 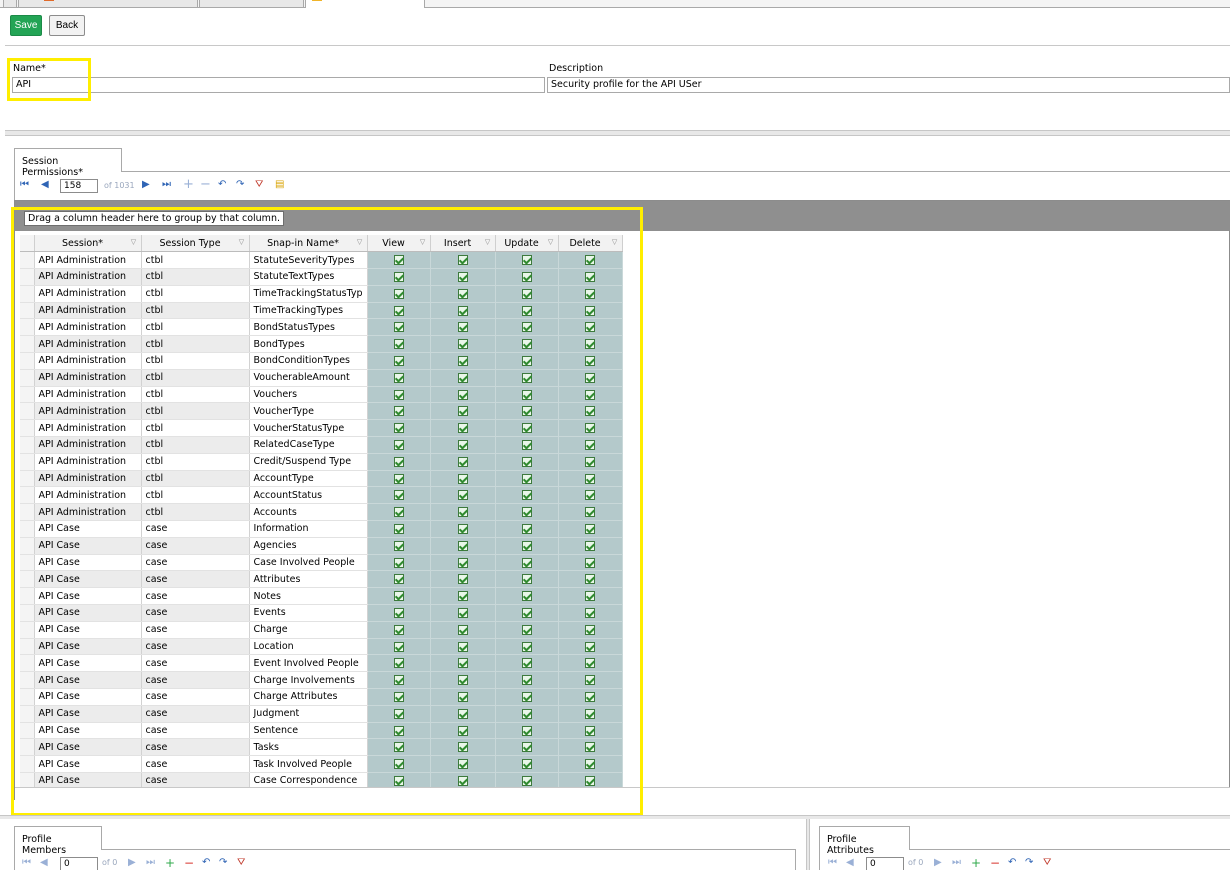 What do you see at coordinates (615, 817) in the screenshot?
I see `bottom-splitter` at bounding box center [615, 817].